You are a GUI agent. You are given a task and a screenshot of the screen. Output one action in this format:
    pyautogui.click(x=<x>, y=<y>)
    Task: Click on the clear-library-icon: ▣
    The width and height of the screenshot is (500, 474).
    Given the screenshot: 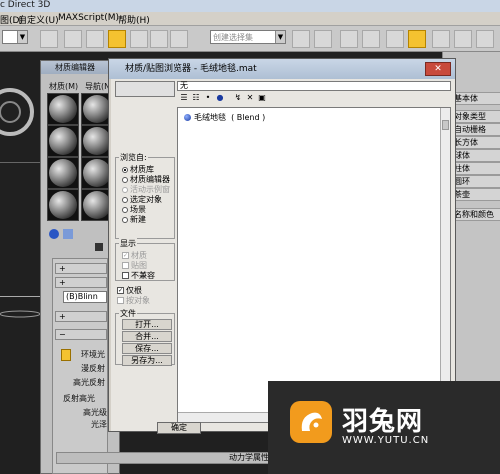 What is the action you would take?
    pyautogui.click(x=262, y=98)
    